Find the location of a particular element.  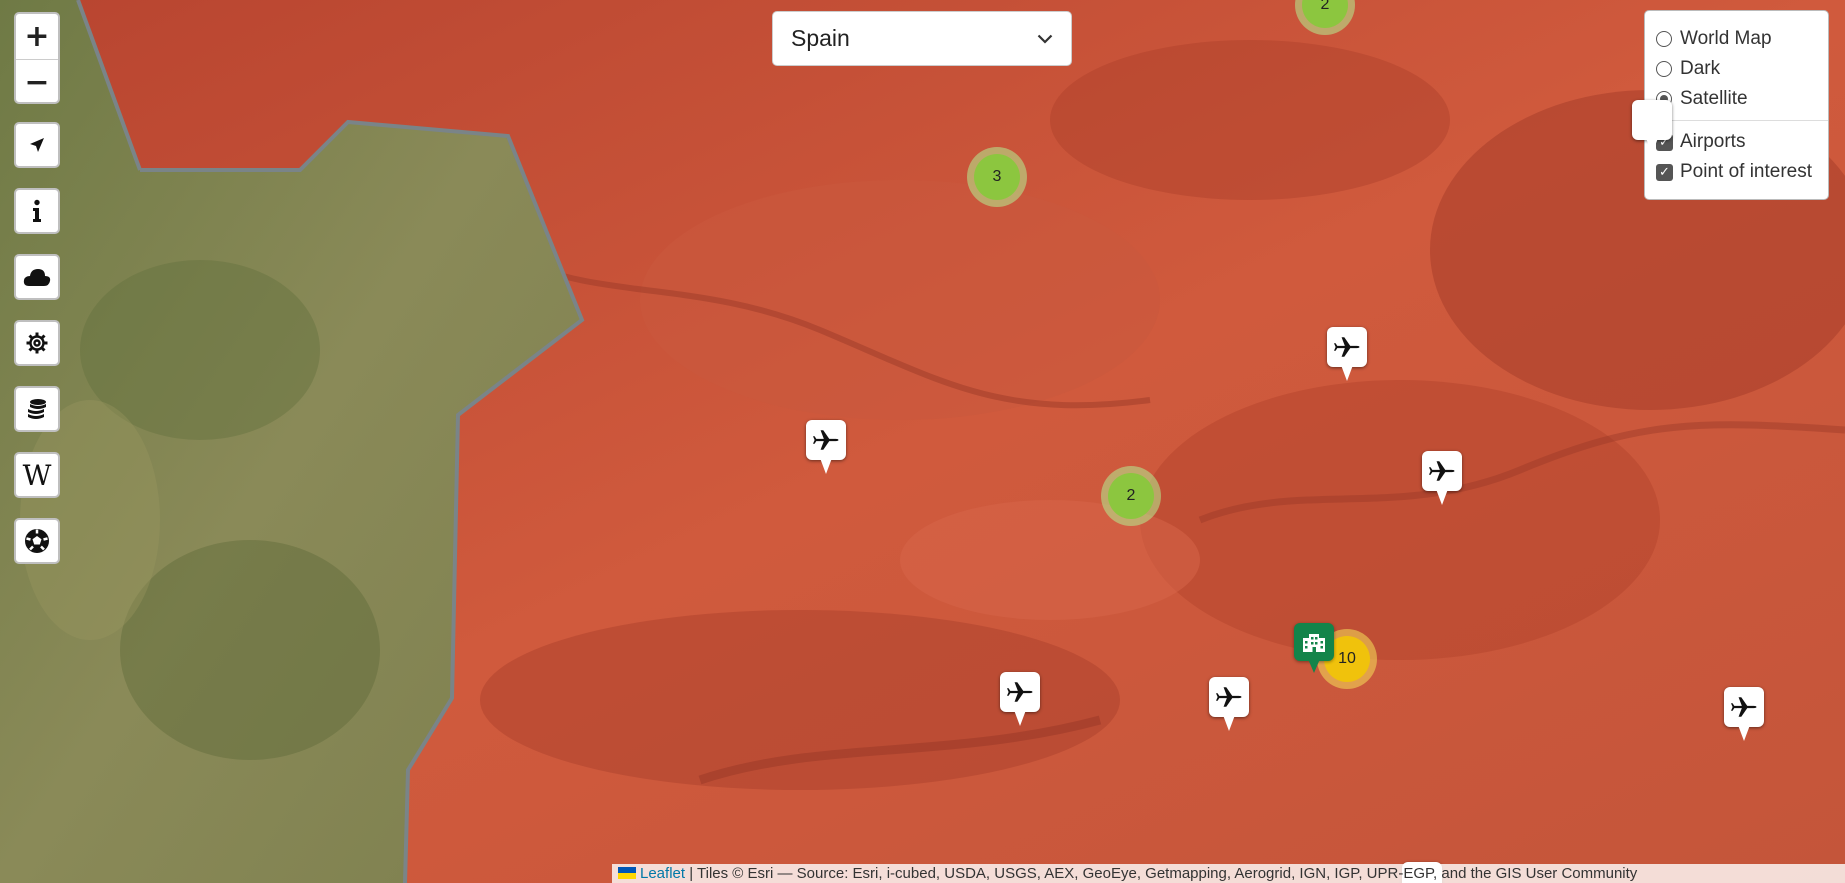

leaflet-link: Leaflet is located at coordinates (662, 873).